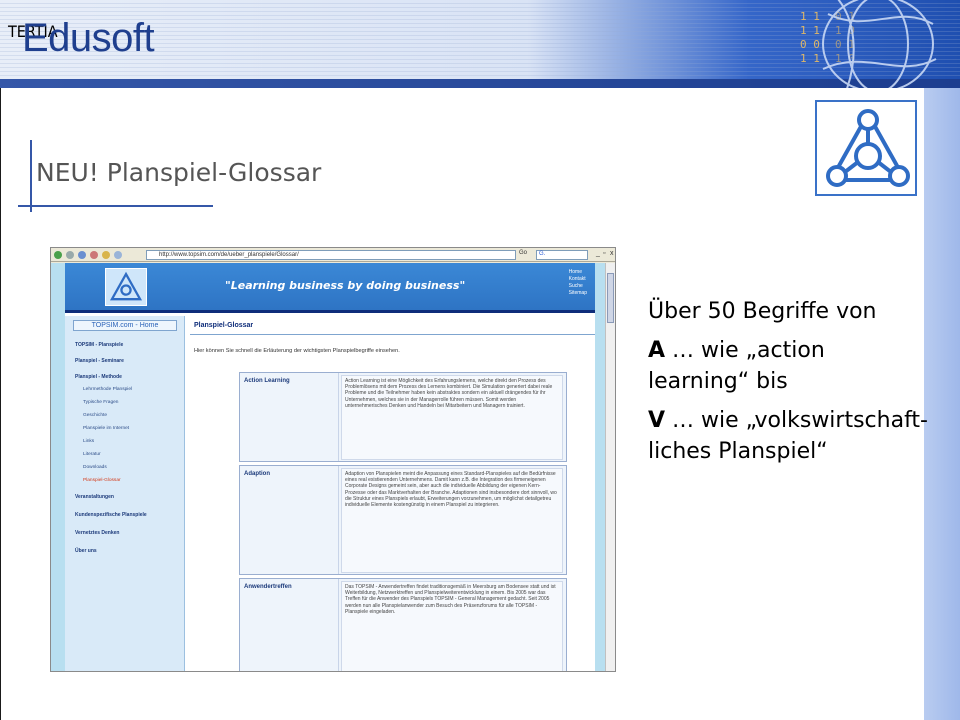 The image size is (960, 720). Describe the element at coordinates (95, 467) in the screenshot. I see `sidebar-subitem: Downloads` at that location.